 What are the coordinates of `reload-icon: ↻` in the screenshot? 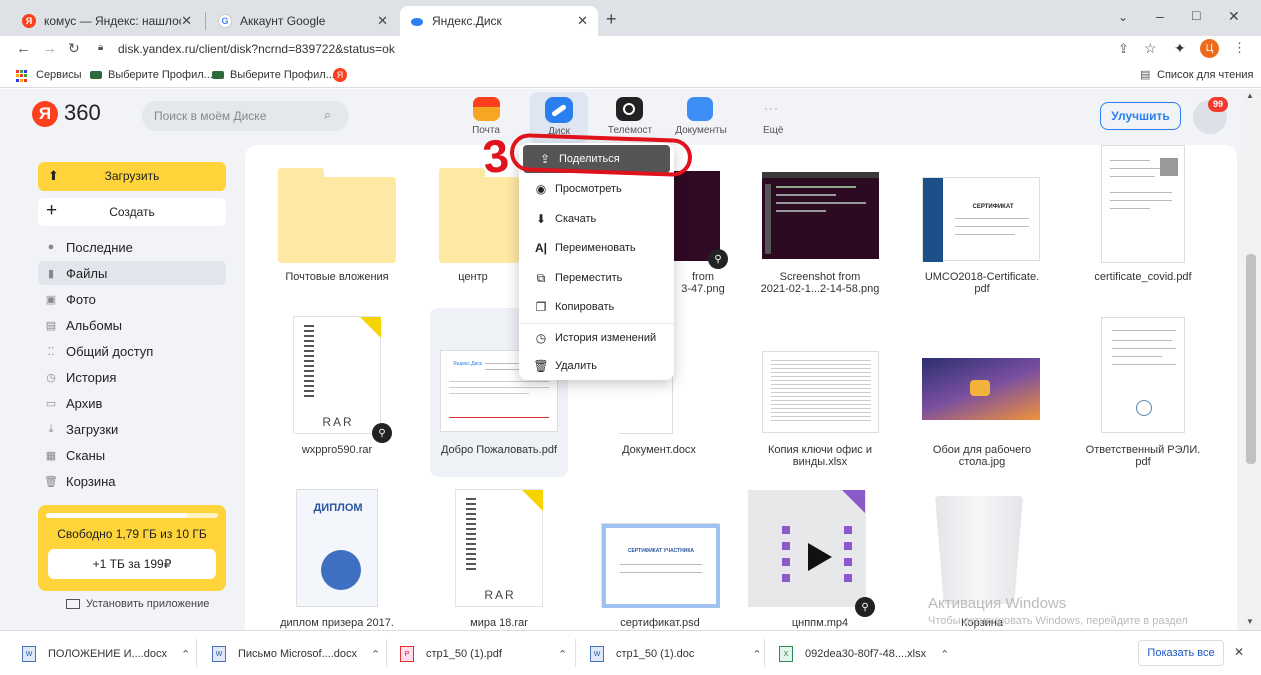 It's located at (74, 48).